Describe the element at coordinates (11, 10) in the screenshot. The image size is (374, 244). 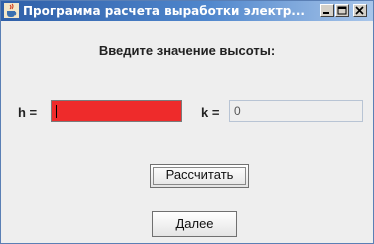
I see `java-cup-icon` at that location.